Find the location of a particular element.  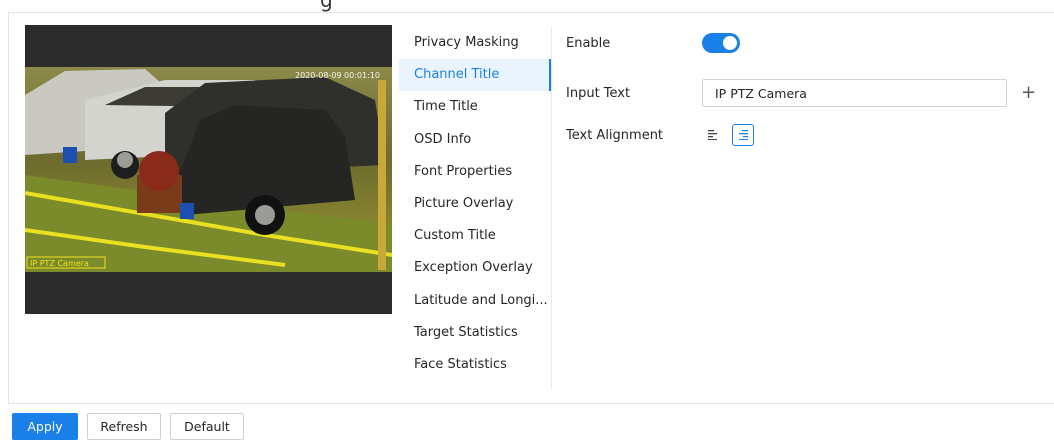

menu-item-custom-title: Custom Title is located at coordinates (475, 236).